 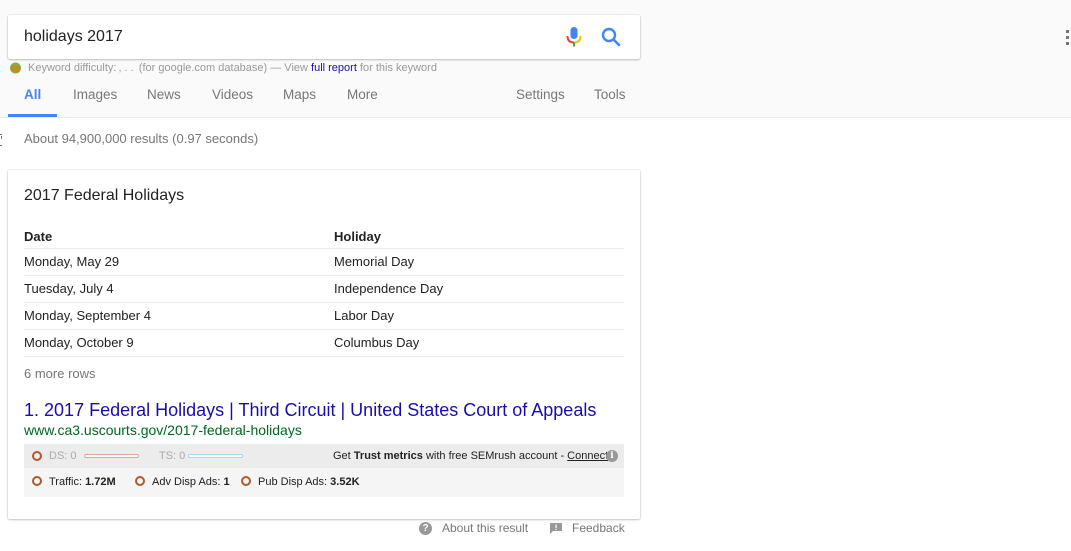 What do you see at coordinates (60, 373) in the screenshot?
I see `more-rows-link: 6 more rows` at bounding box center [60, 373].